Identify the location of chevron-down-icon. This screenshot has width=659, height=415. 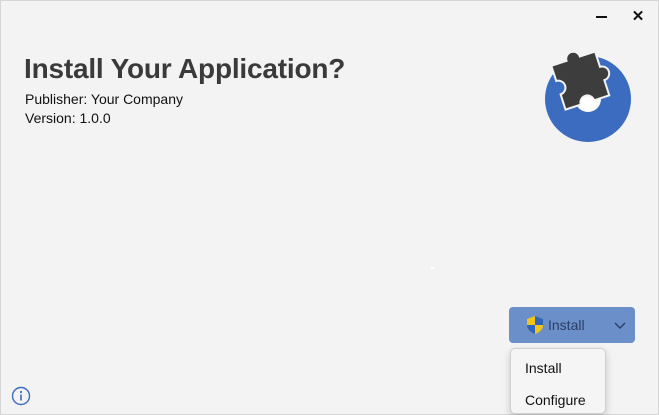
(620, 325).